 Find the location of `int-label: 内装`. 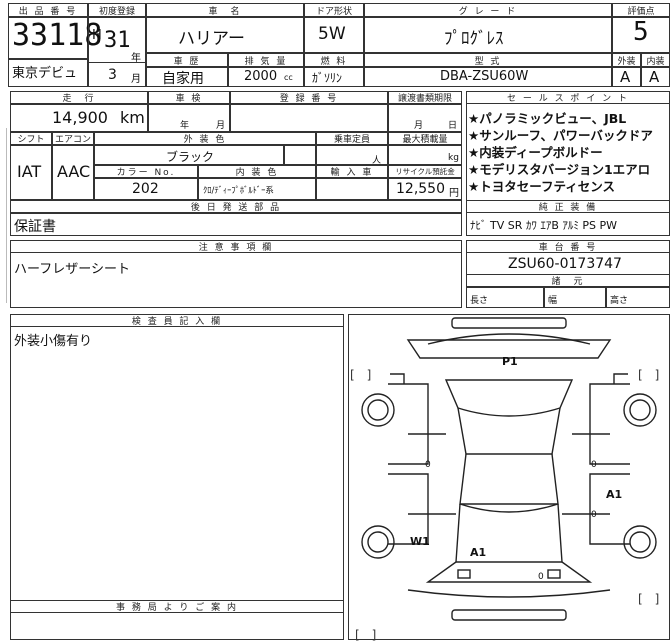

int-label: 内装 is located at coordinates (655, 62).